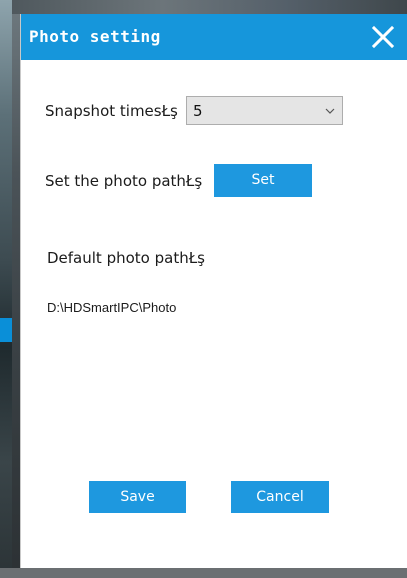  Describe the element at coordinates (126, 258) in the screenshot. I see `default-photo-path-label: Default photo pathŁş` at that location.